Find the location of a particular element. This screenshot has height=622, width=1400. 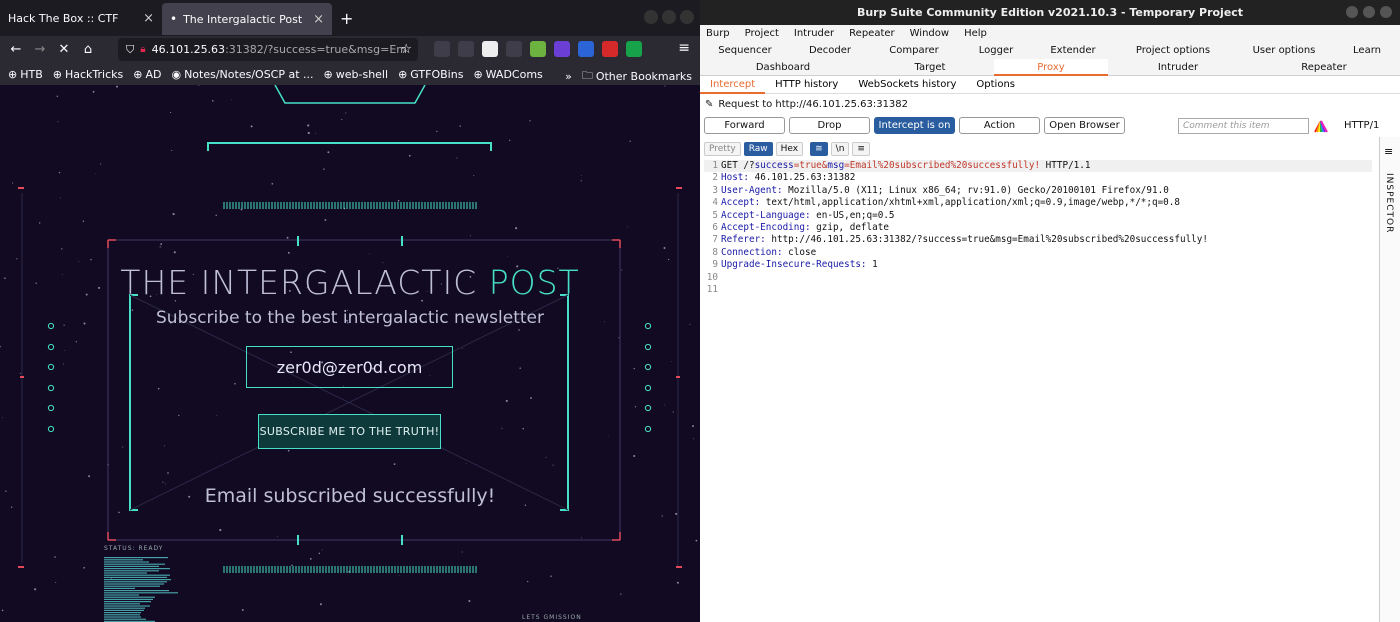

pretty-toggle: Pretty is located at coordinates (722, 149).